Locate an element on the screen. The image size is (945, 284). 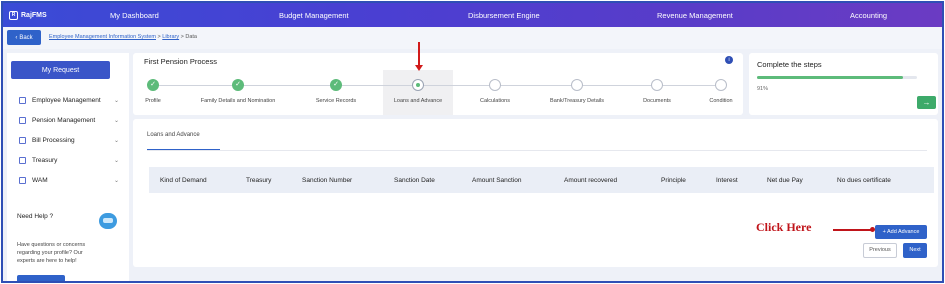
progress-fill is located at coordinates (830, 77).